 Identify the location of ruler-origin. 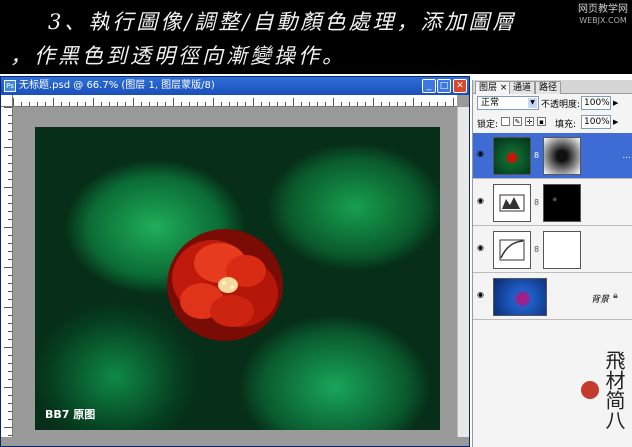
(7, 101).